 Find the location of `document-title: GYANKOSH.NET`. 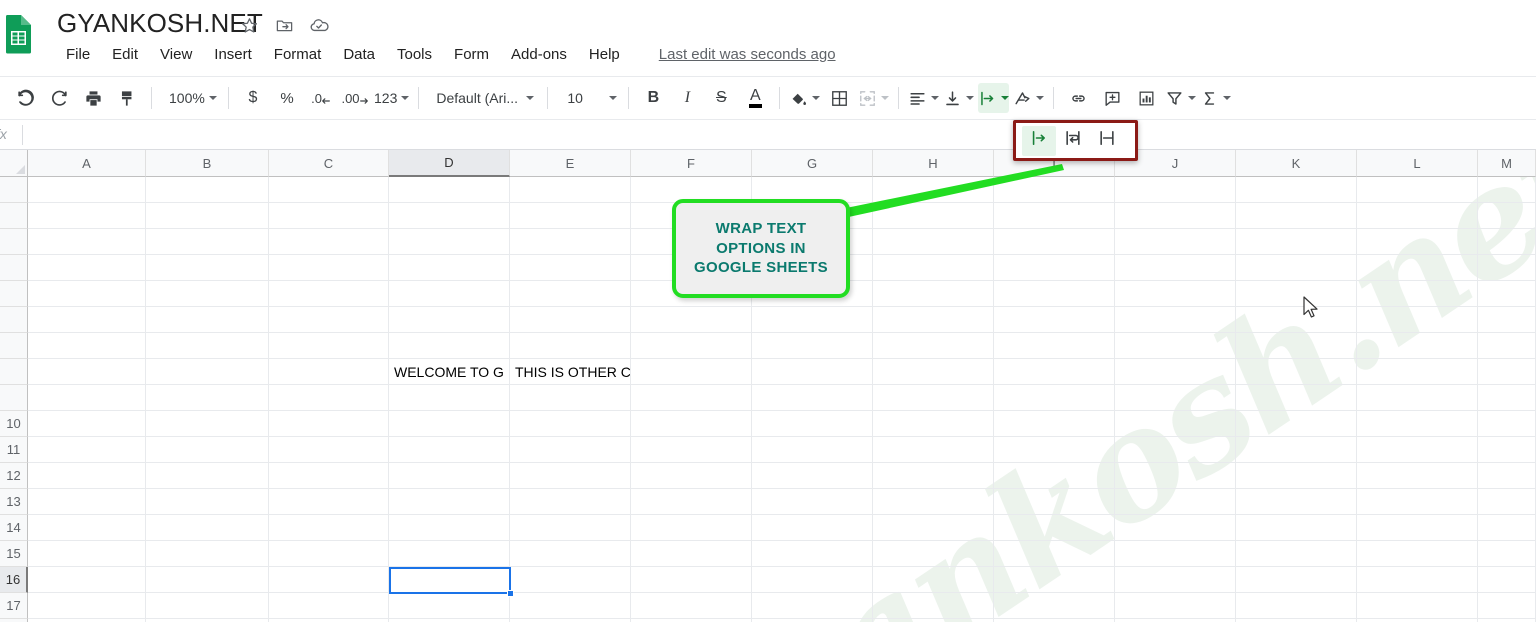

document-title: GYANKOSH.NET is located at coordinates (160, 23).